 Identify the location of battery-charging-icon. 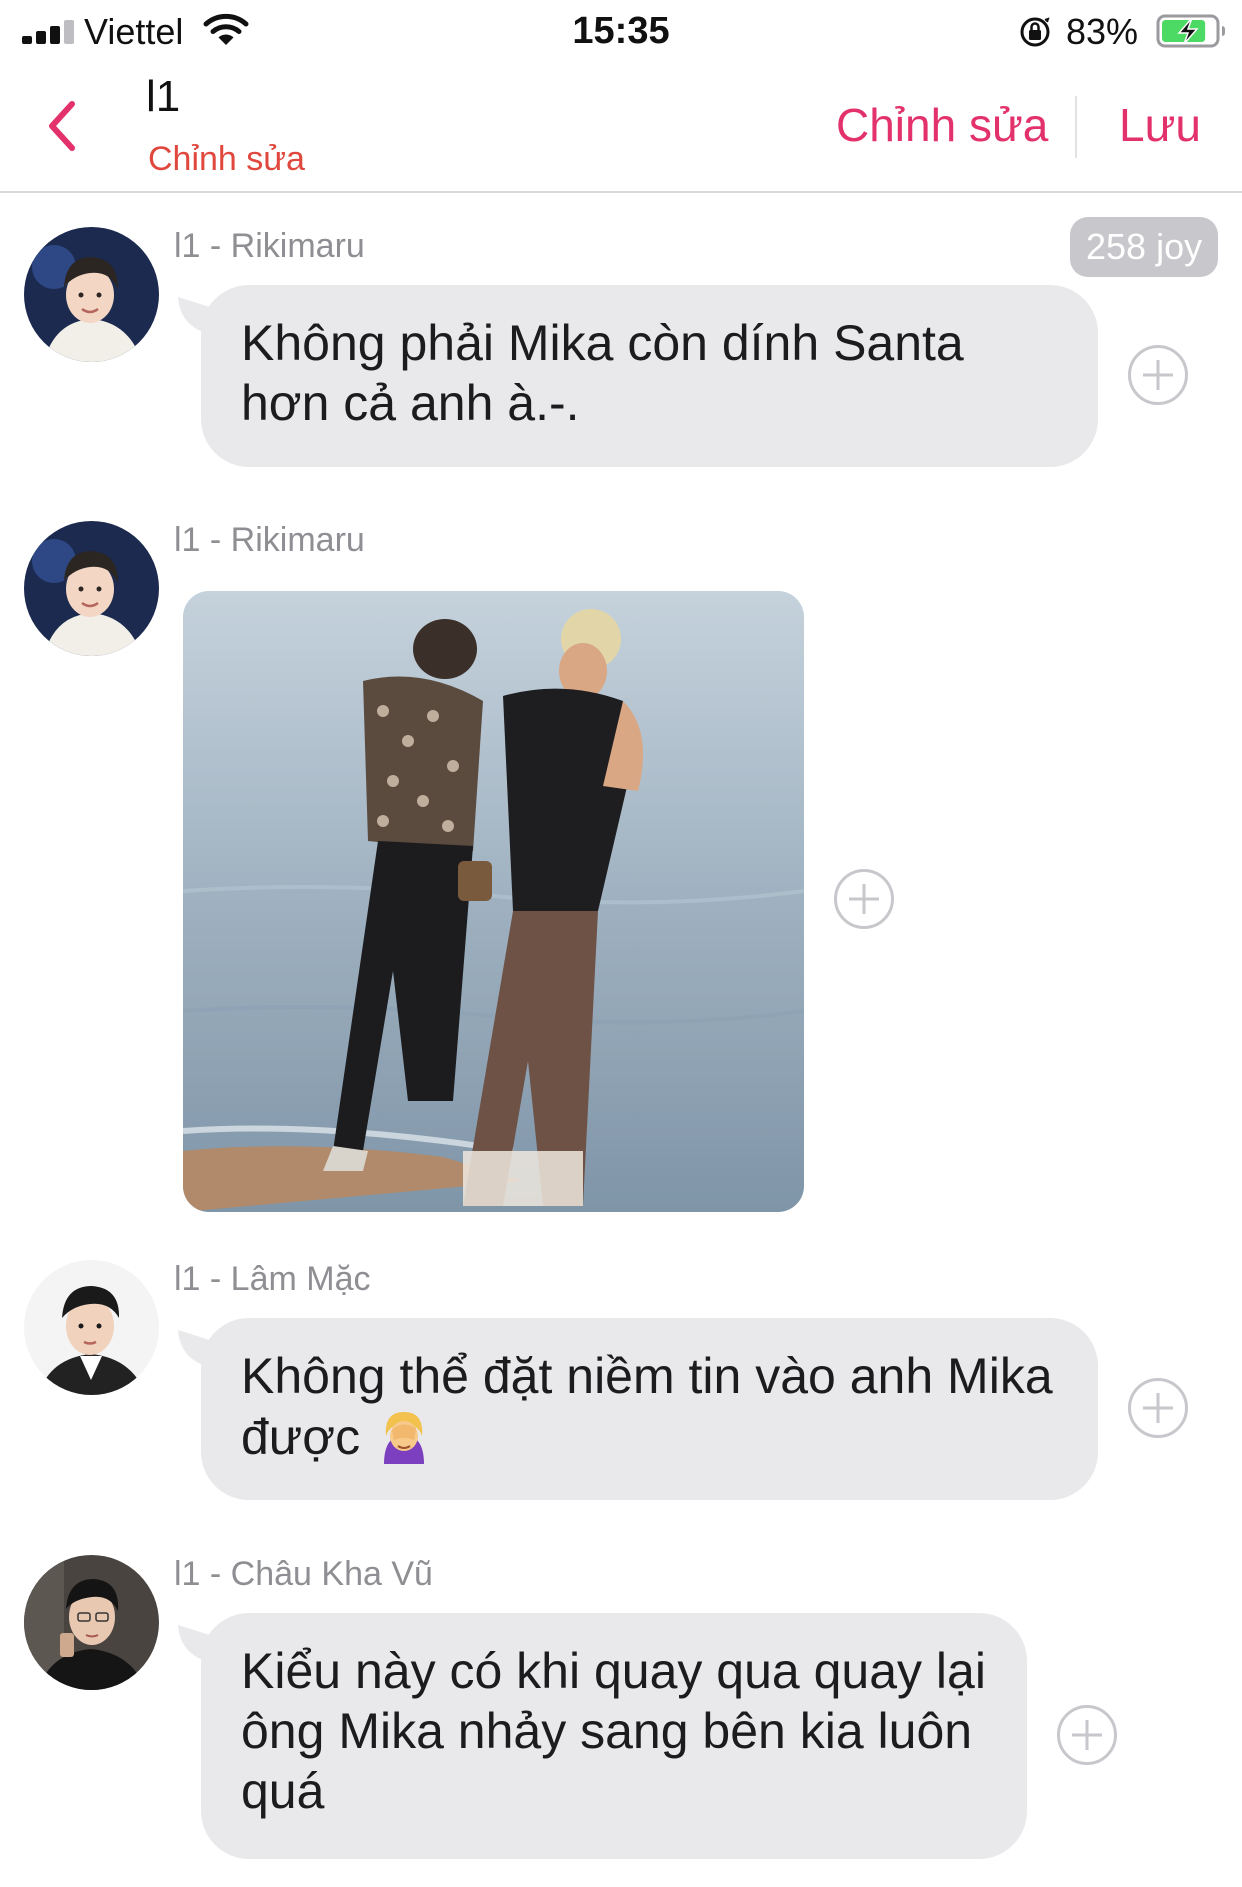
(1190, 31).